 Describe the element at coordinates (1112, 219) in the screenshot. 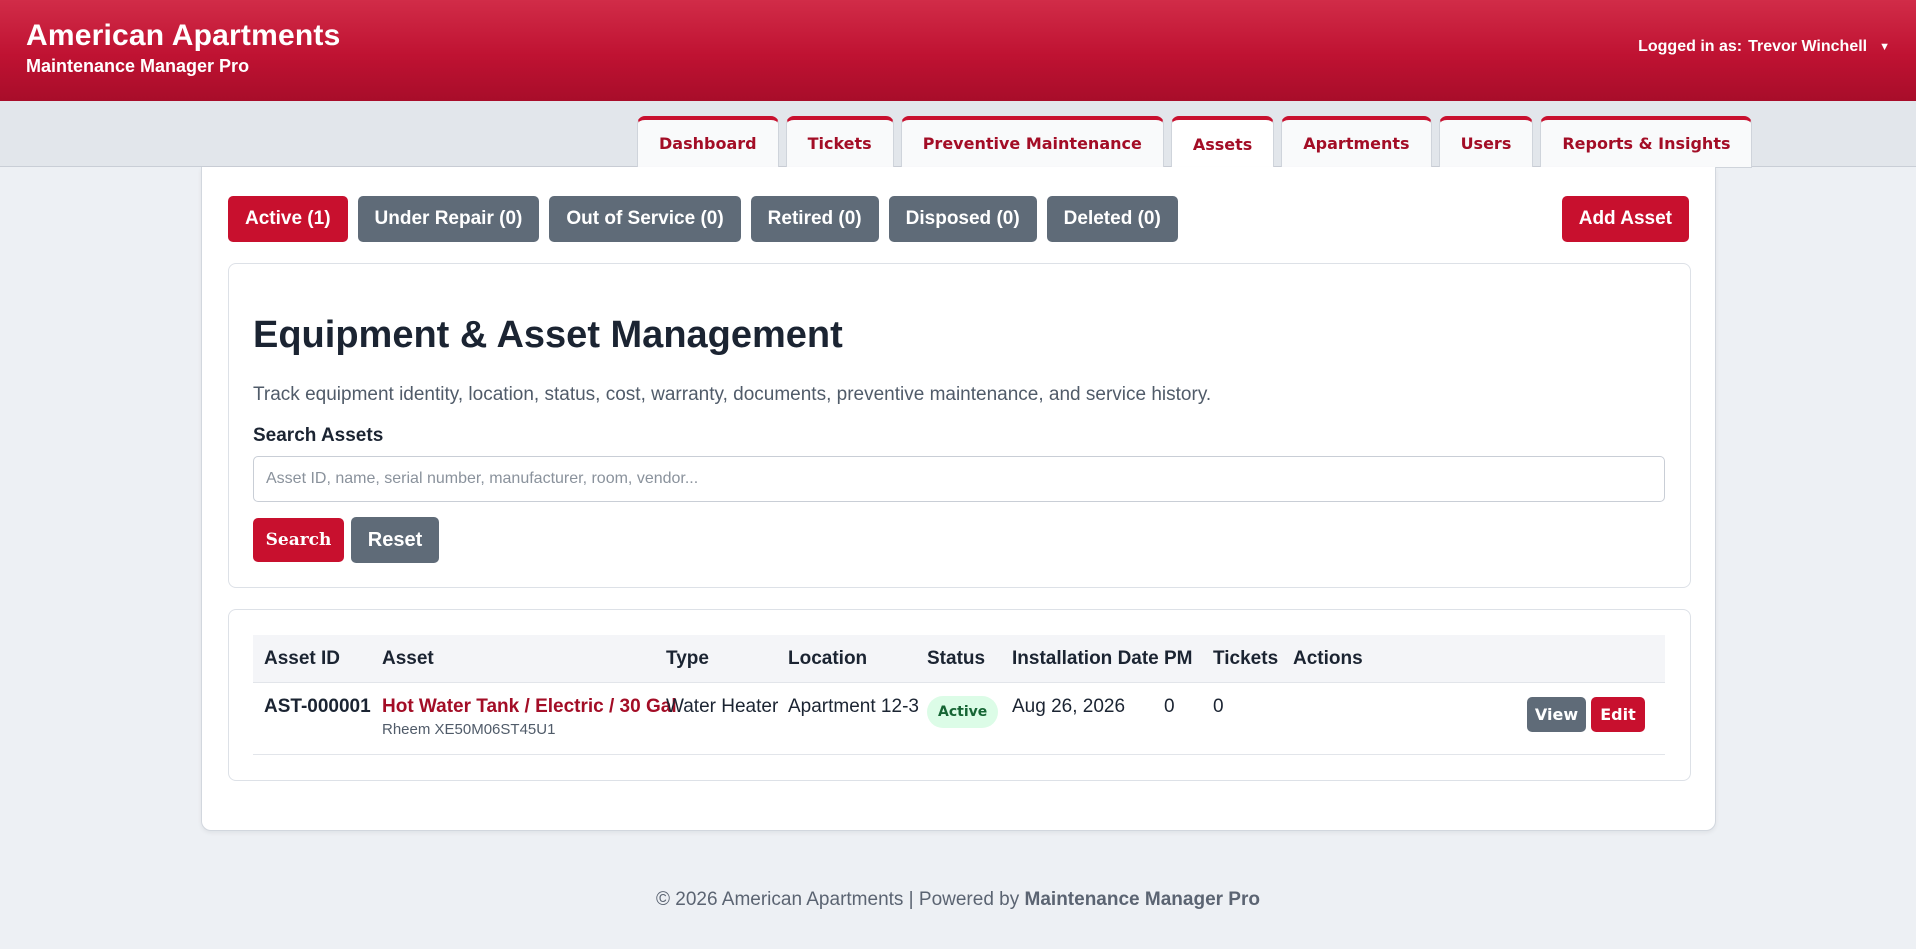

I see `filter-deleted-button: Deleted (0)` at that location.